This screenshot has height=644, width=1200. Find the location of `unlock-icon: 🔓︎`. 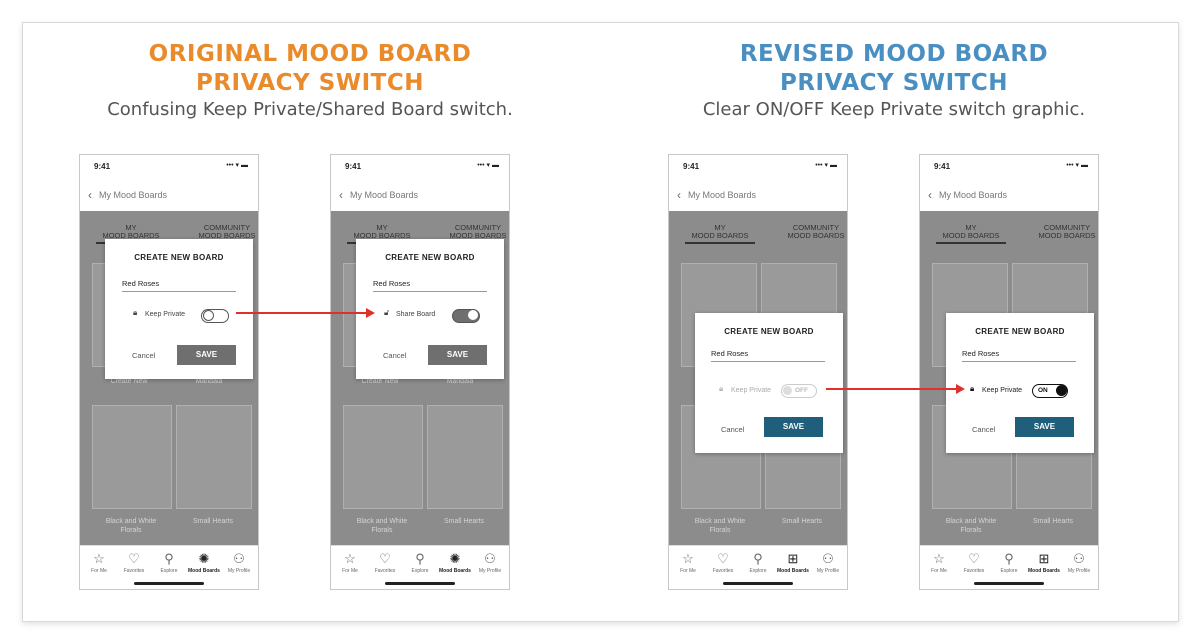

unlock-icon: 🔓︎ is located at coordinates (387, 312).